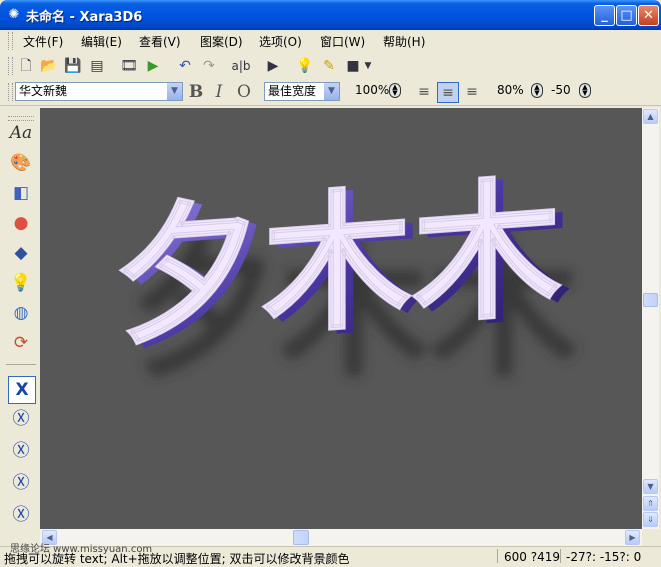 Image resolution: width=661 pixels, height=567 pixels. Describe the element at coordinates (185, 66) in the screenshot. I see `undo-icon: ↶` at that location.